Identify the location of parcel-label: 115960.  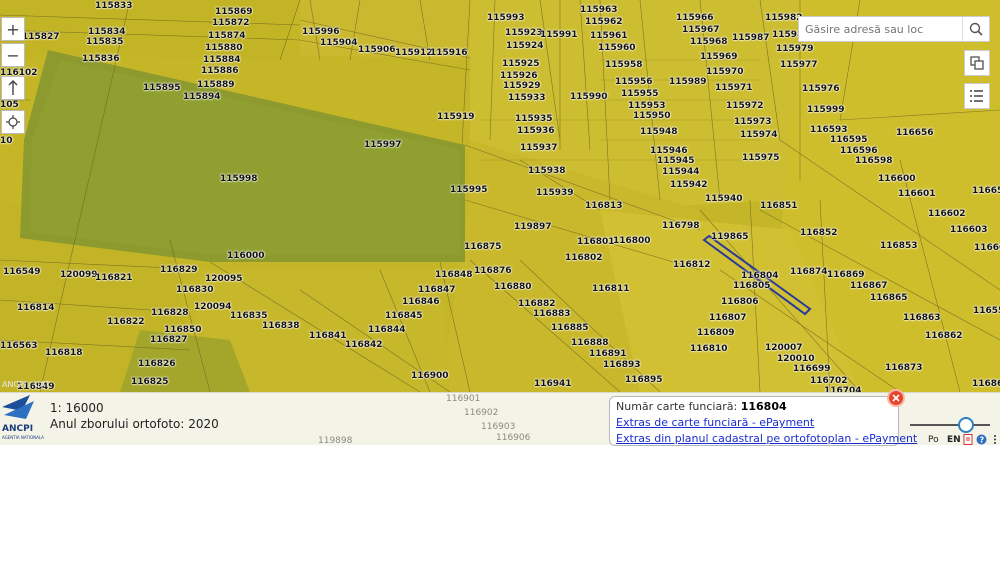
(617, 48).